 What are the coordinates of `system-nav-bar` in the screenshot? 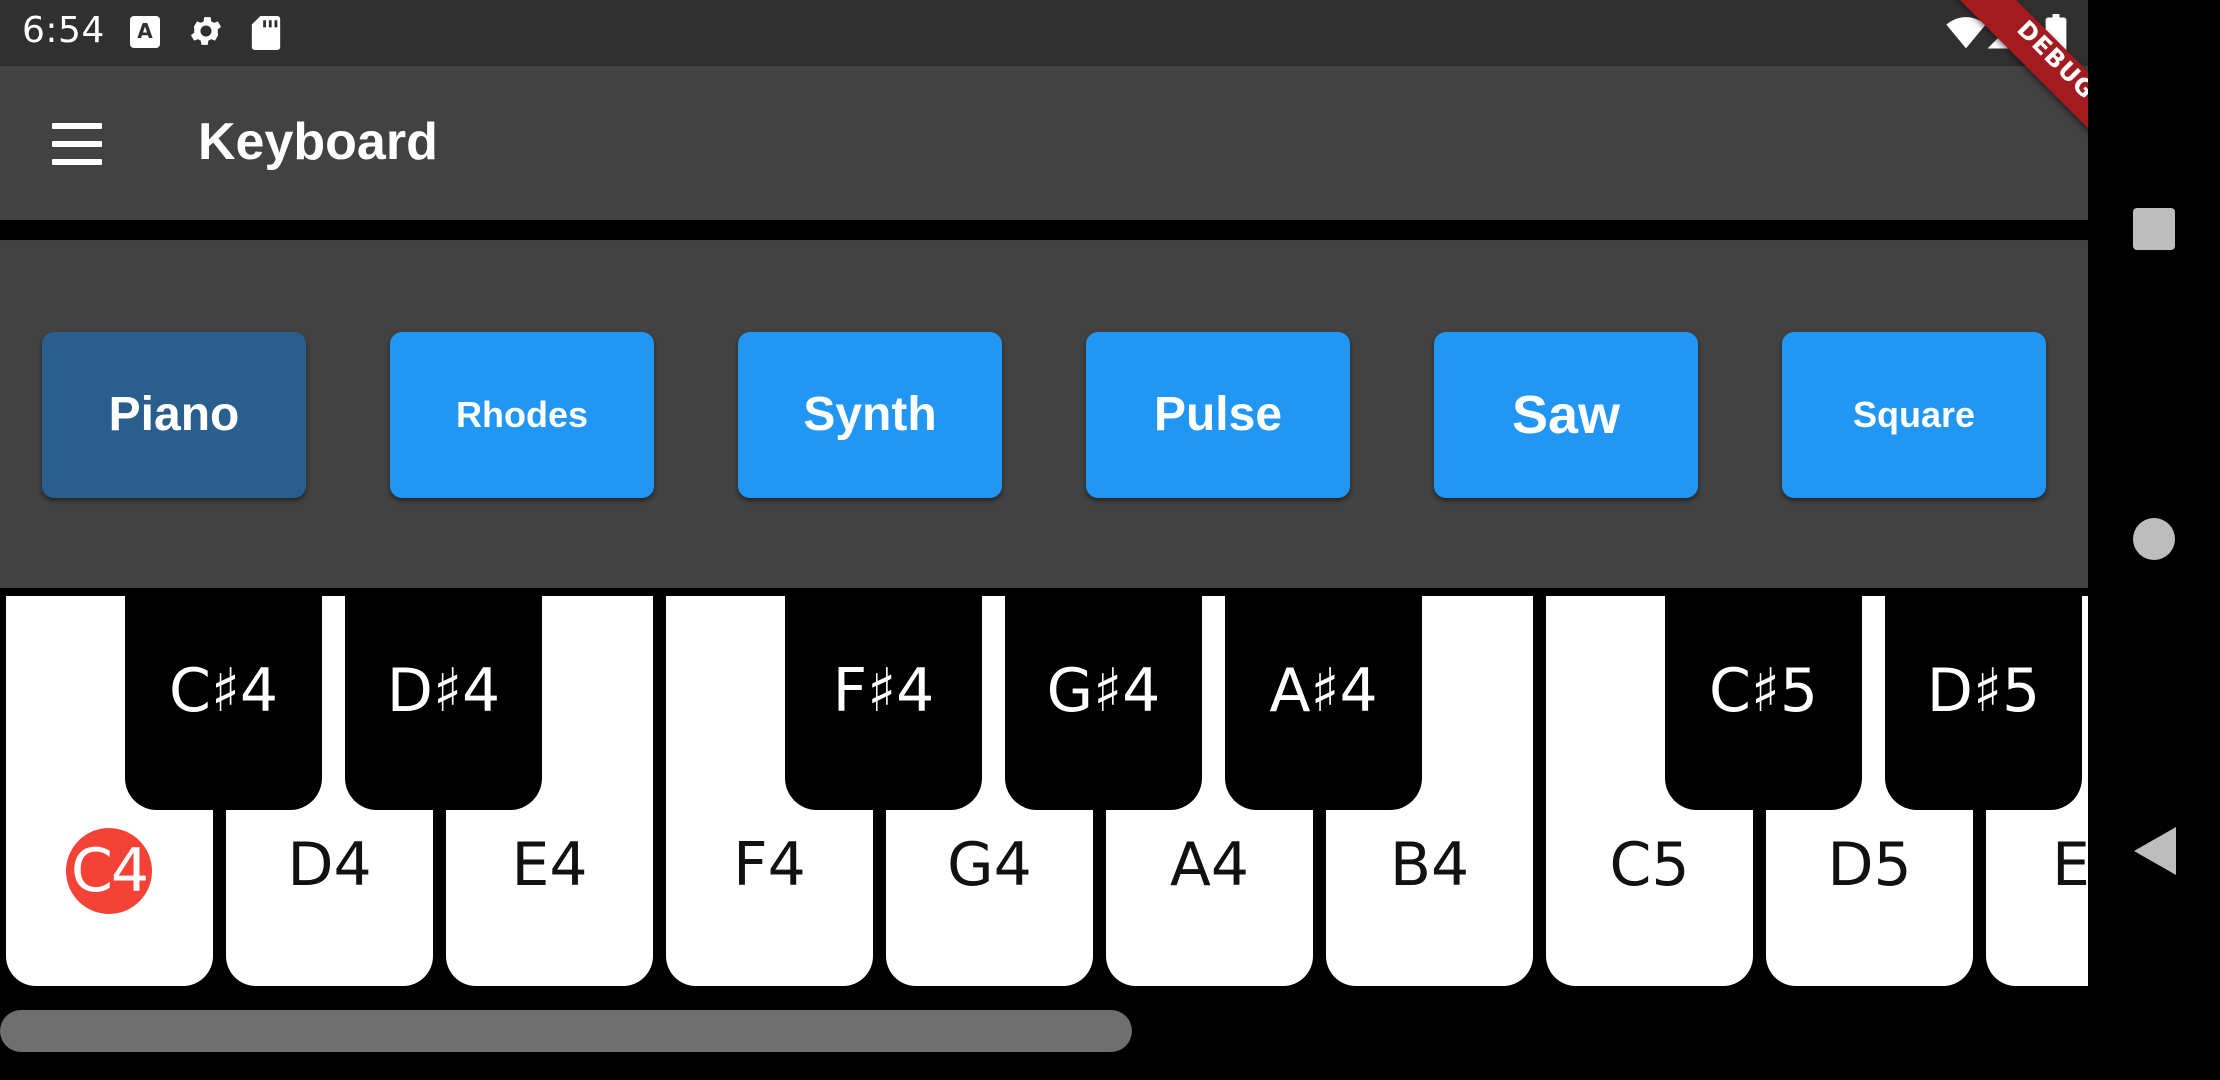 It's located at (2154, 540).